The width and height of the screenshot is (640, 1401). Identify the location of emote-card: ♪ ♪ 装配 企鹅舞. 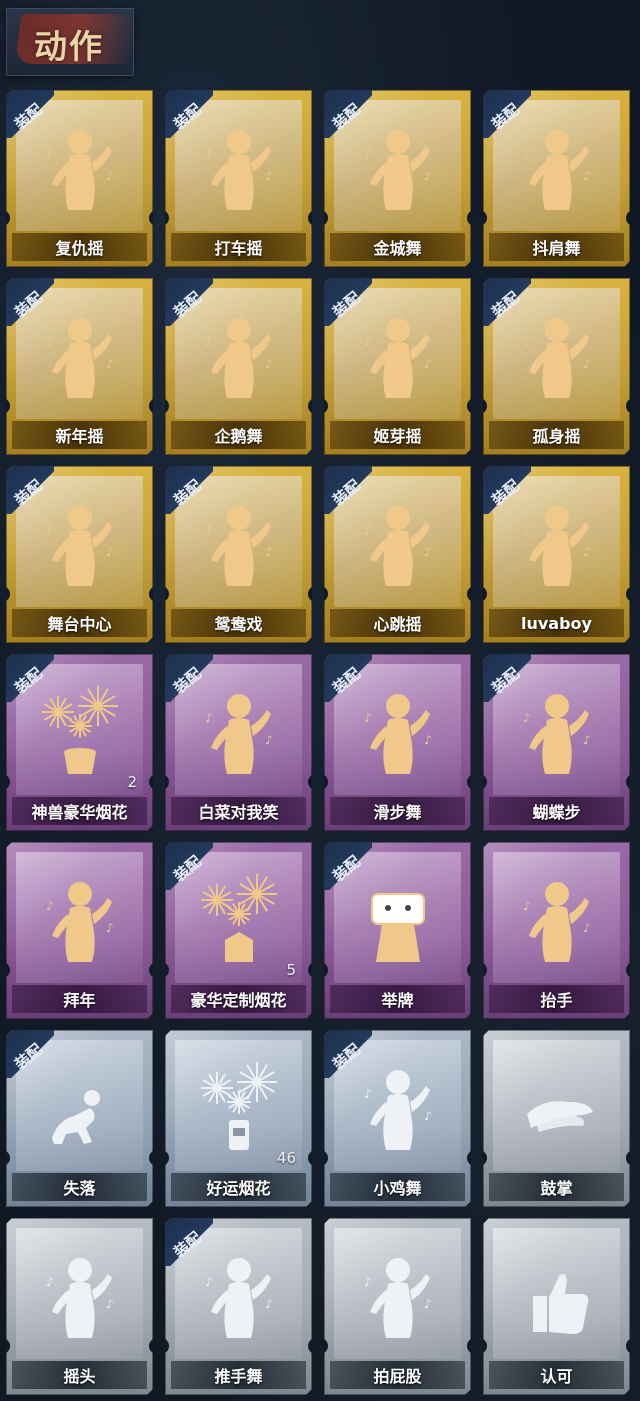
(238, 366).